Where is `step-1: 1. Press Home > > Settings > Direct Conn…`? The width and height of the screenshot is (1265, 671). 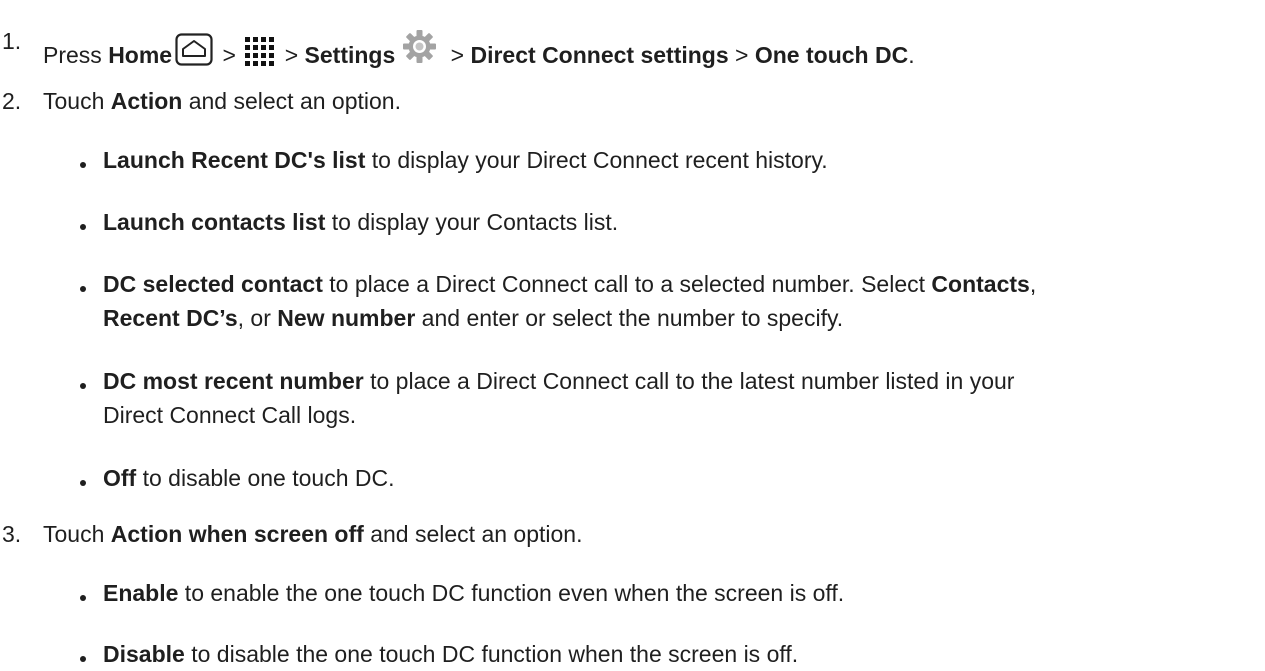 step-1: 1. Press Home > > Settings > Direct Conn… is located at coordinates (632, 46).